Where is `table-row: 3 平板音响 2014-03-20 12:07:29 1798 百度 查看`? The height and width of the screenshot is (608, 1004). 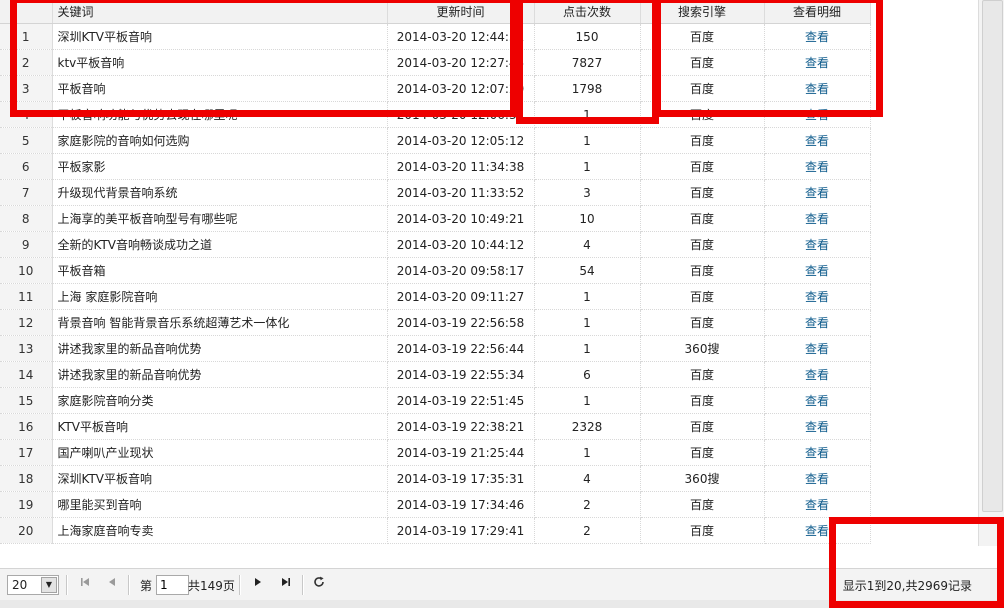 table-row: 3 平板音响 2014-03-20 12:07:29 1798 百度 查看 is located at coordinates (435, 88).